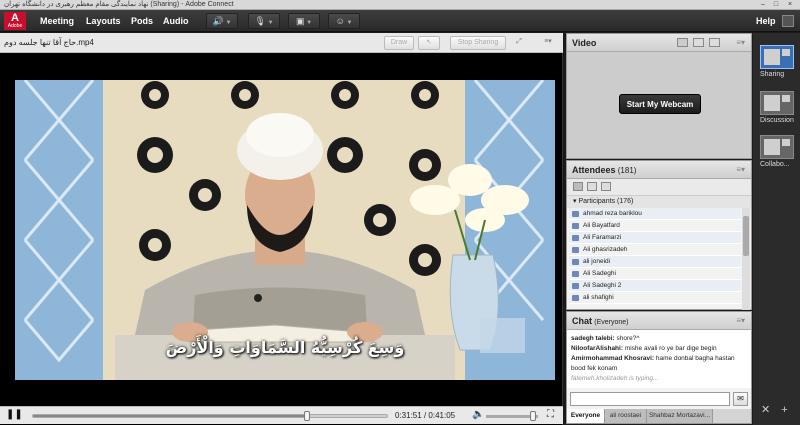 The height and width of the screenshot is (425, 800). Describe the element at coordinates (103, 21) in the screenshot. I see `menu-layouts: Layouts` at that location.